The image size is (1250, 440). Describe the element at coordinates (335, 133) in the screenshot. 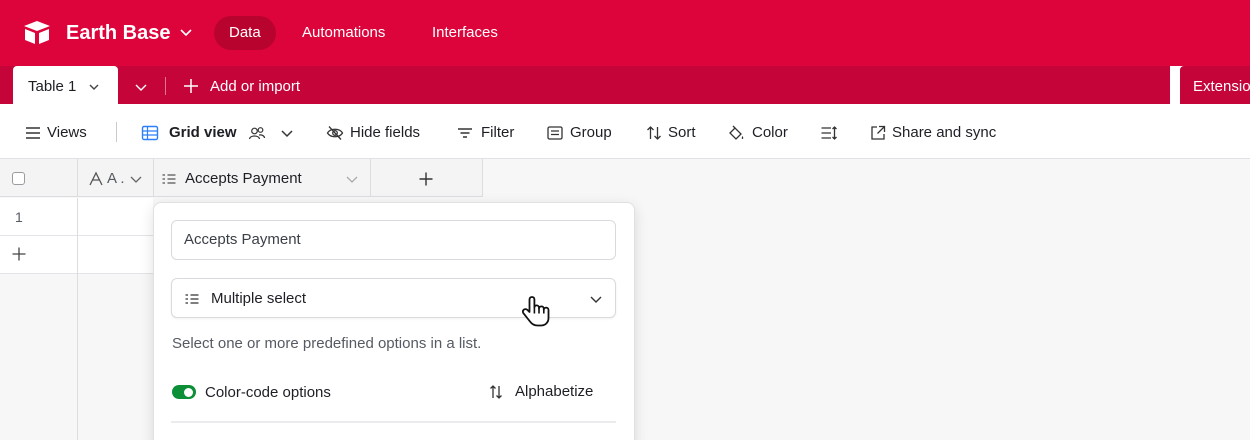

I see `eye-slash-icon` at that location.